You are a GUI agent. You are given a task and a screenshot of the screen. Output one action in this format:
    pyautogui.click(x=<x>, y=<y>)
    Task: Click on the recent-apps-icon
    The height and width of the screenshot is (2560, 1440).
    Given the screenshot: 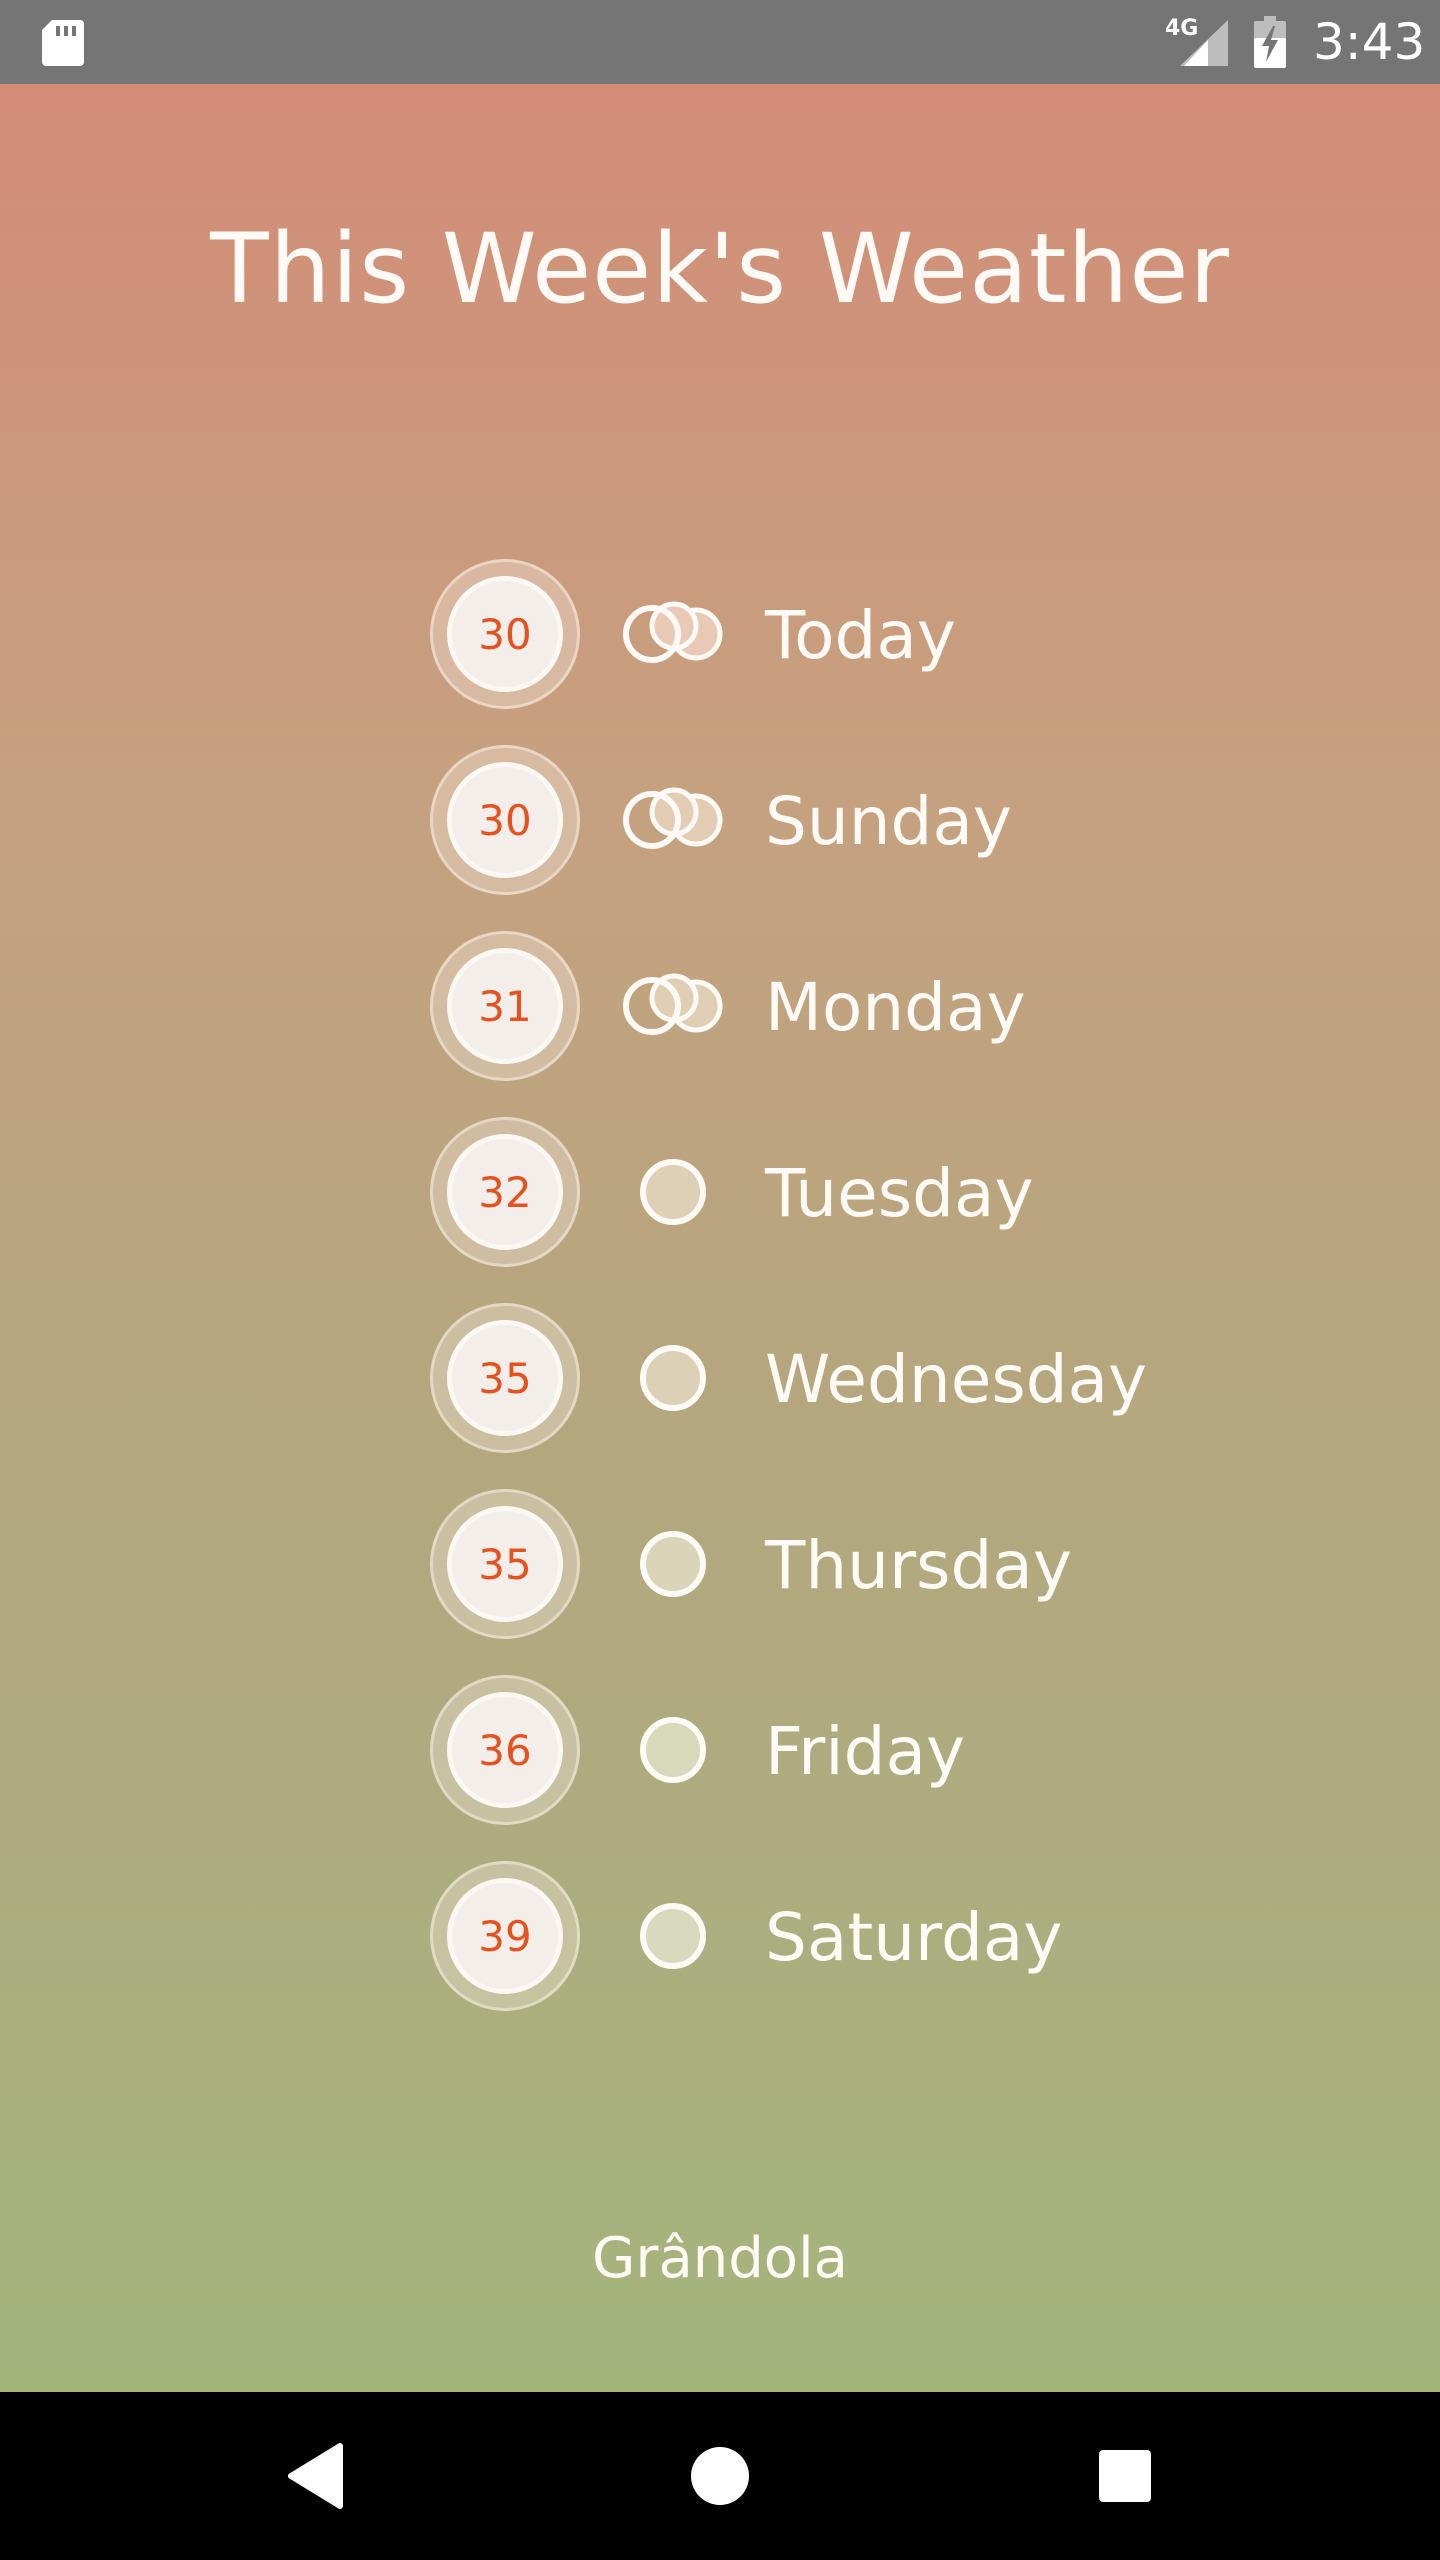 What is the action you would take?
    pyautogui.click(x=1125, y=2476)
    